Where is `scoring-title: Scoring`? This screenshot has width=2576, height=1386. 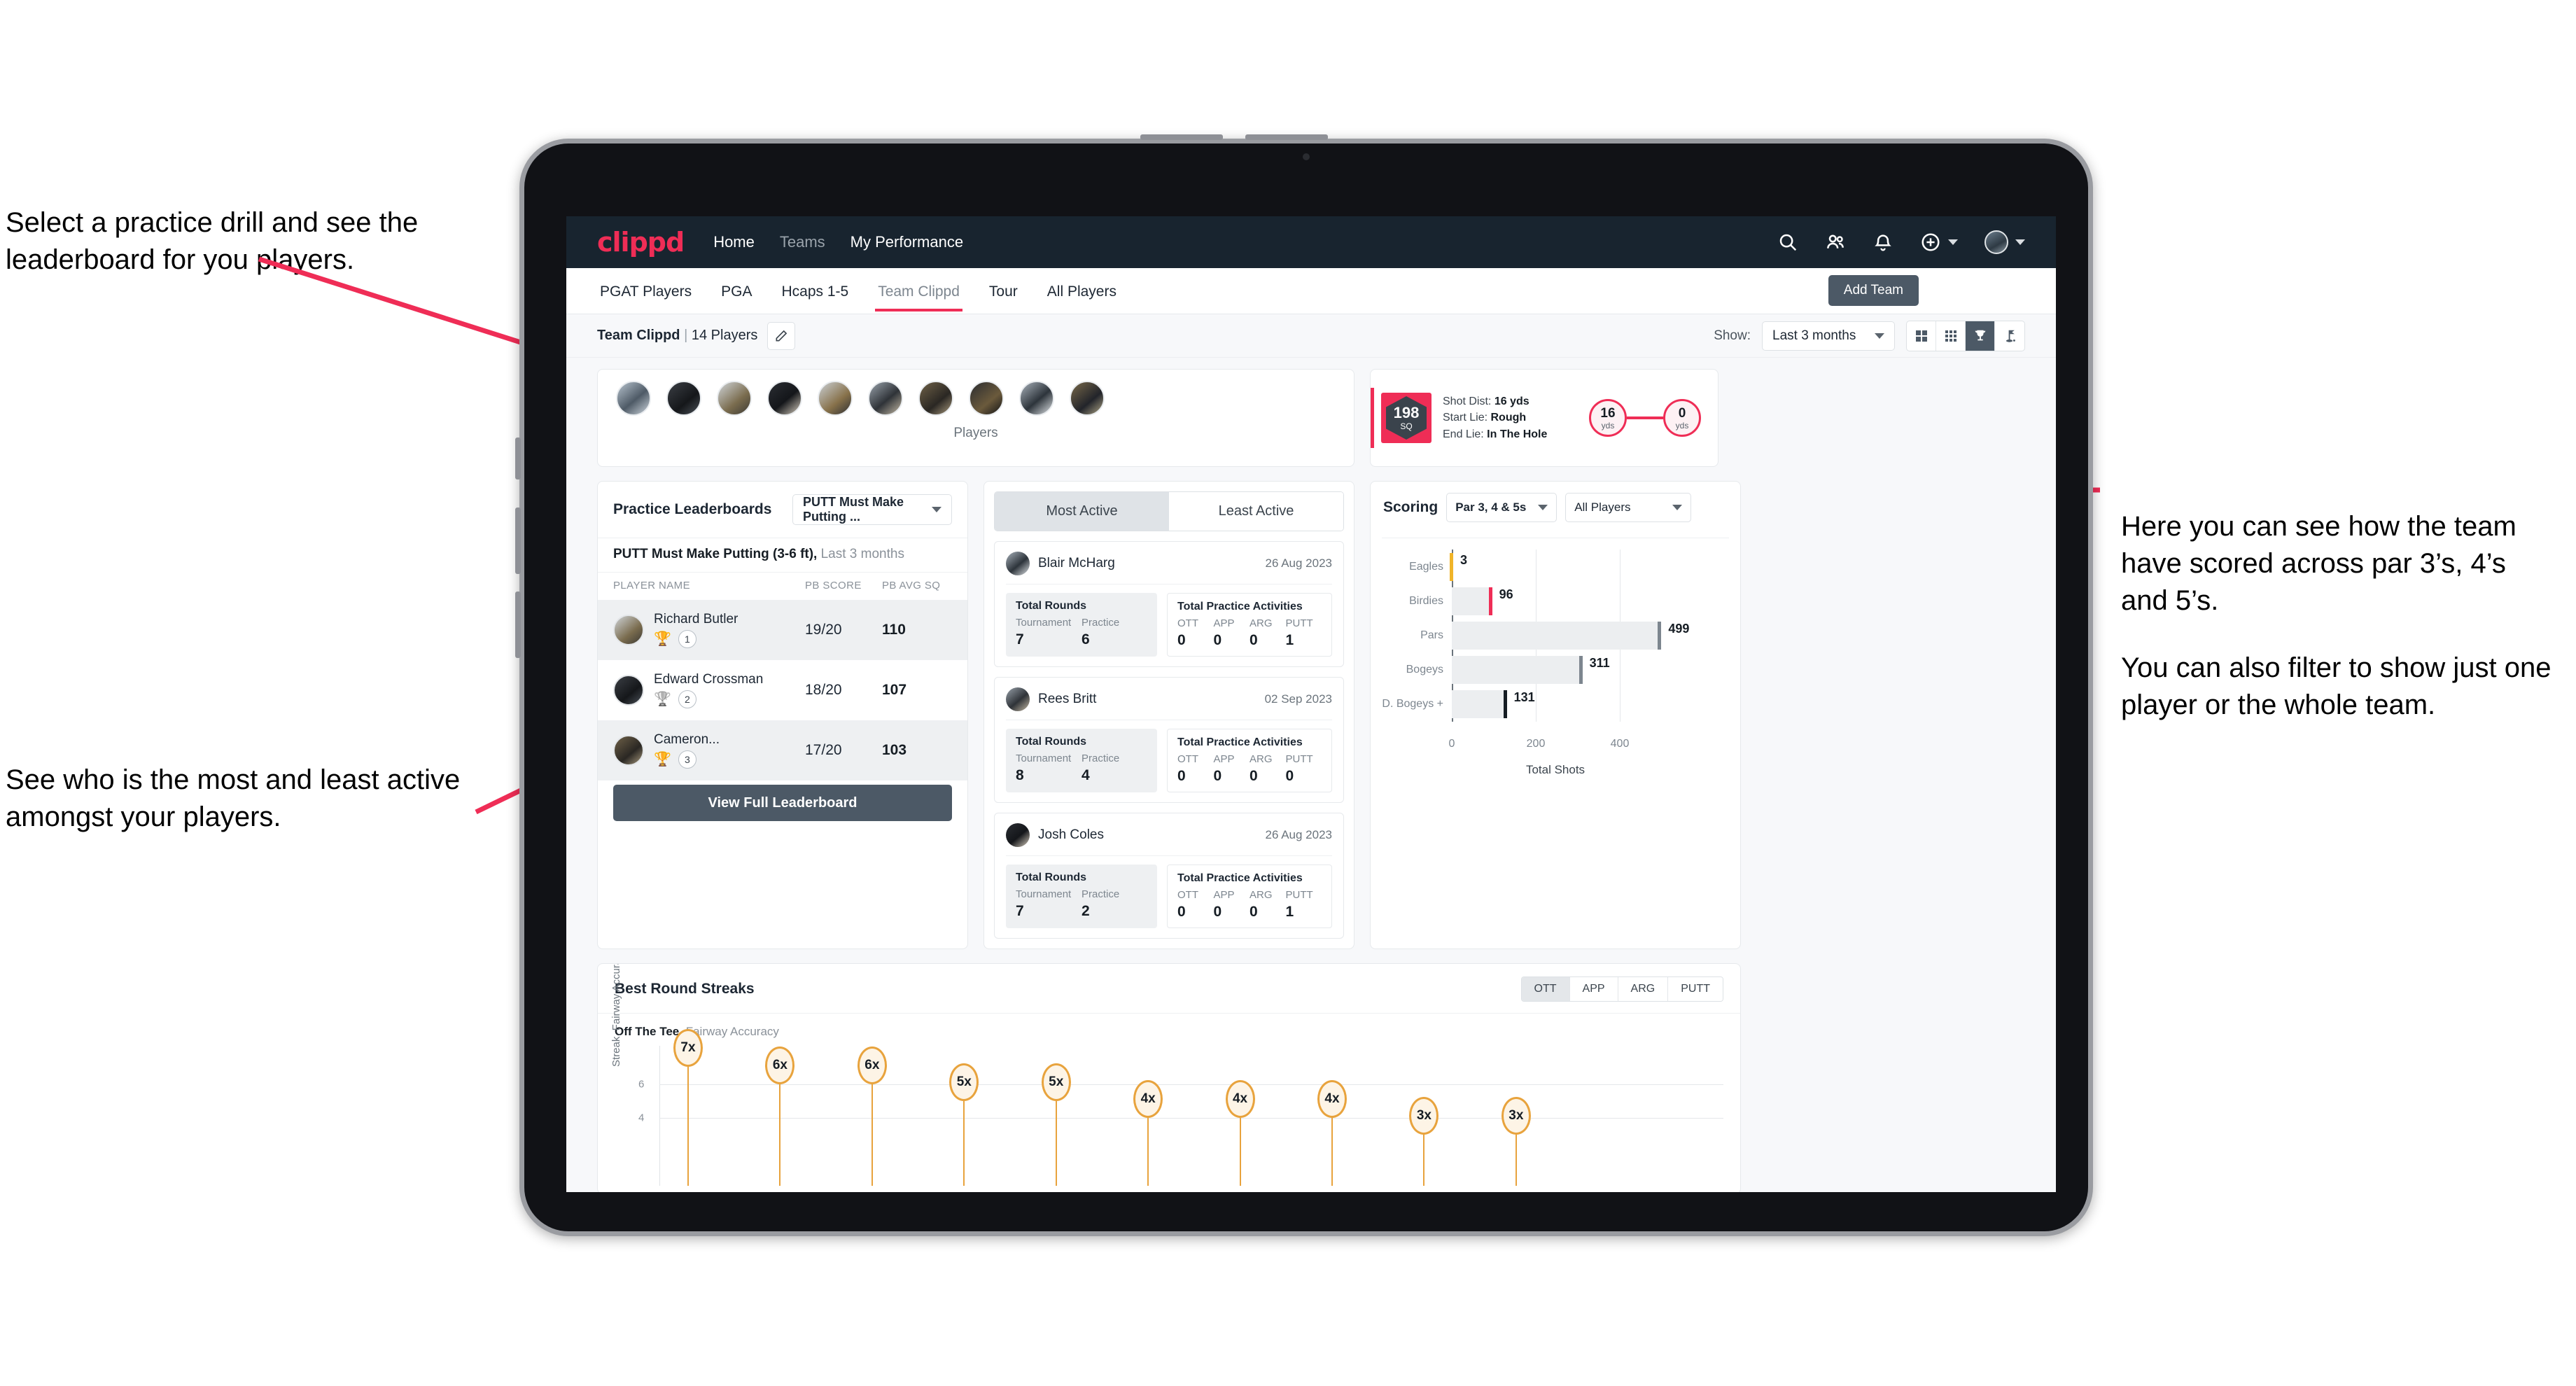 scoring-title: Scoring is located at coordinates (1410, 507).